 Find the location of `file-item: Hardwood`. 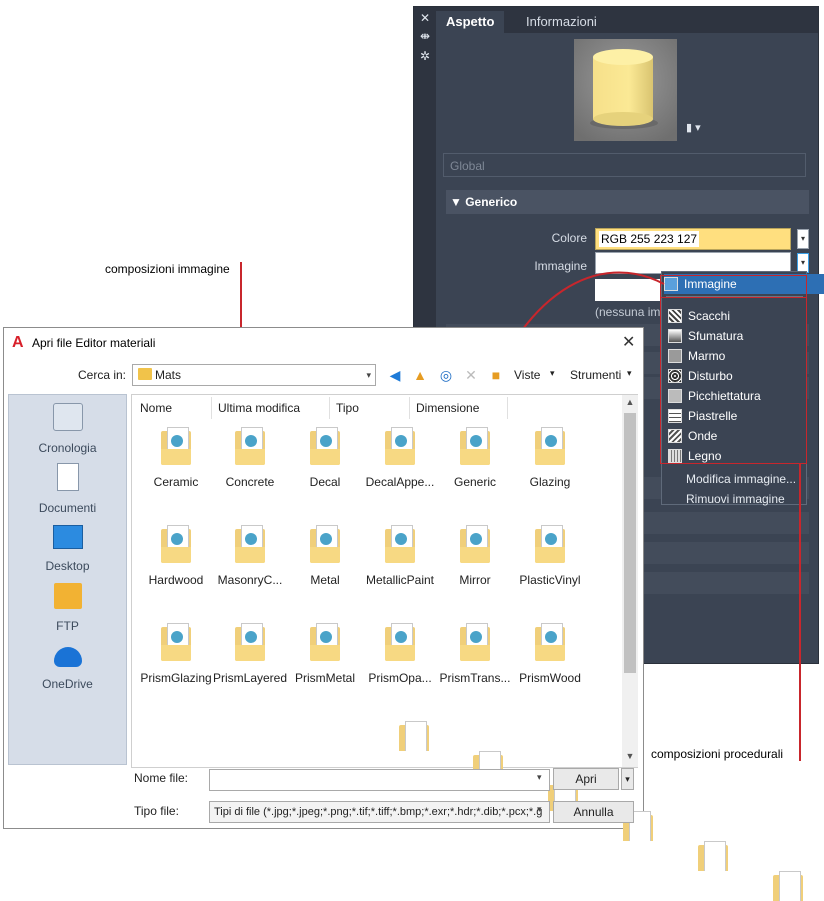

file-item: Hardwood is located at coordinates (176, 556).